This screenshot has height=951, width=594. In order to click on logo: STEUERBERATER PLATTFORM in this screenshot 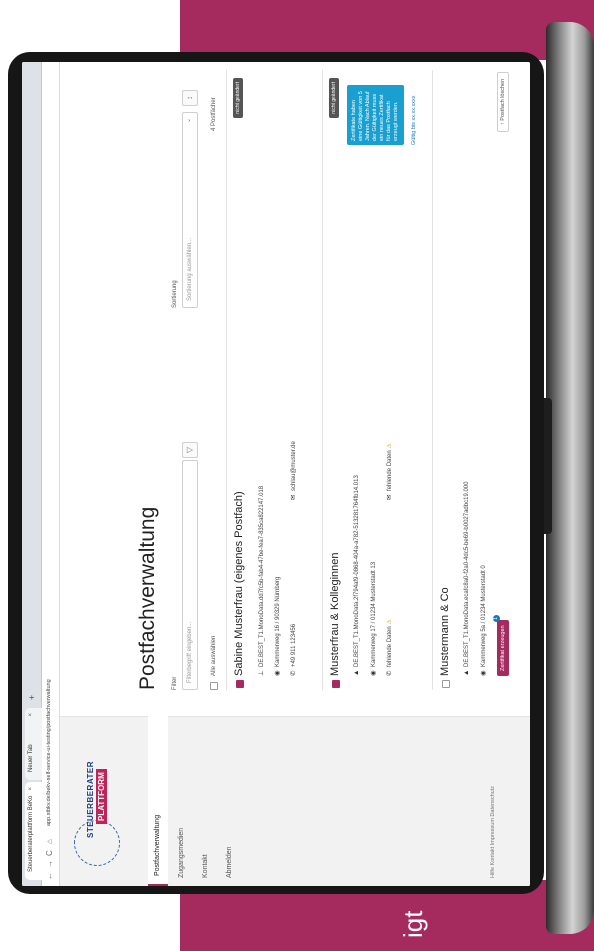, I will do `click(98, 801)`.